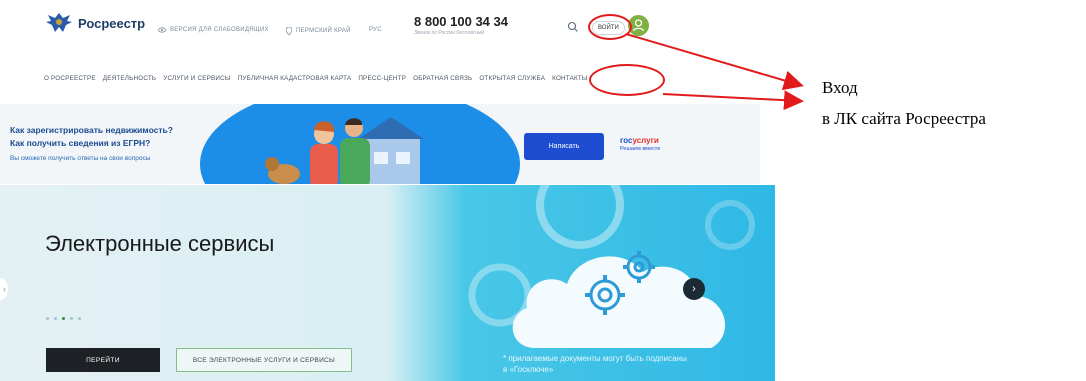 The width and height of the screenshot is (1086, 381). Describe the element at coordinates (904, 118) in the screenshot. I see `annotation-line-2: в ЛК сайта Росреестра` at that location.